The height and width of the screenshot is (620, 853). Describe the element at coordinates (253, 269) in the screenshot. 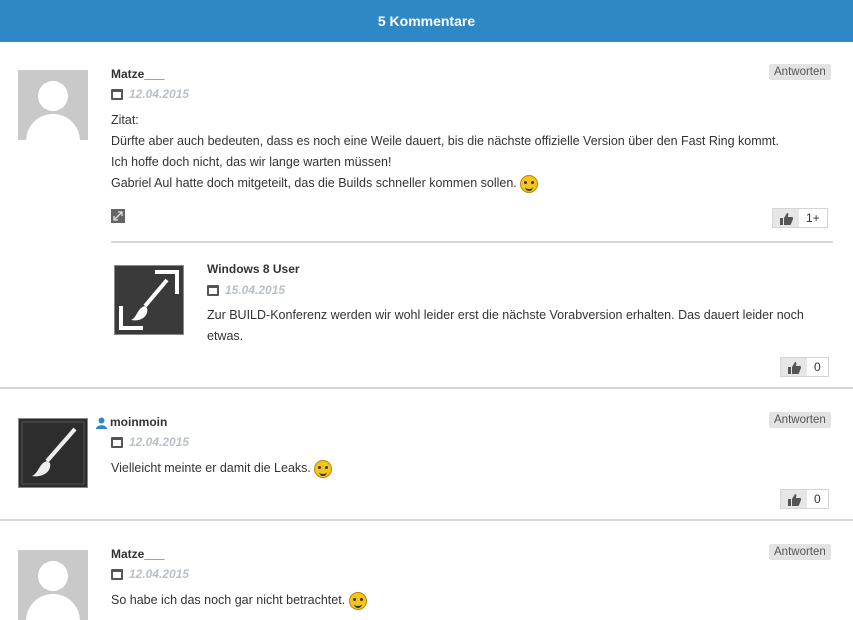

I see `comment-author: Windows 8 User` at that location.